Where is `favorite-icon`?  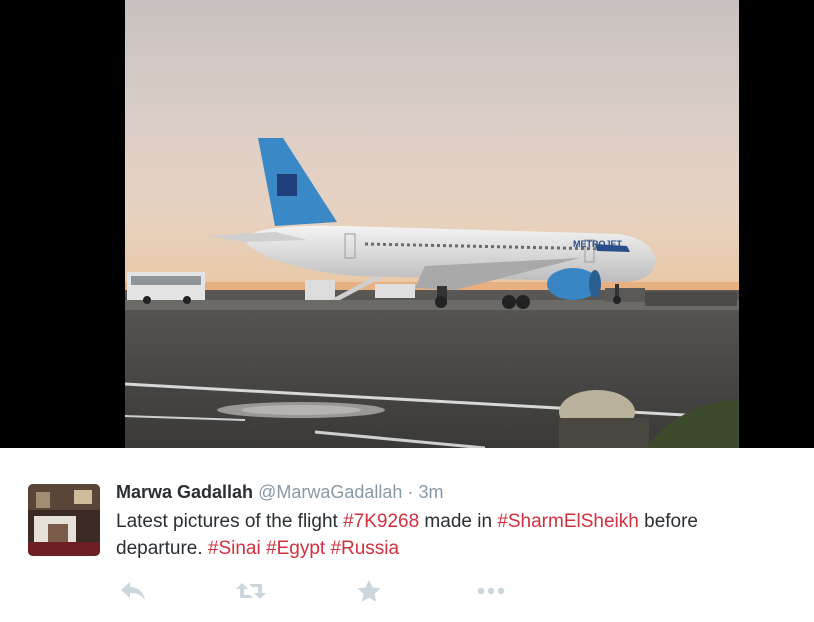 favorite-icon is located at coordinates (369, 591).